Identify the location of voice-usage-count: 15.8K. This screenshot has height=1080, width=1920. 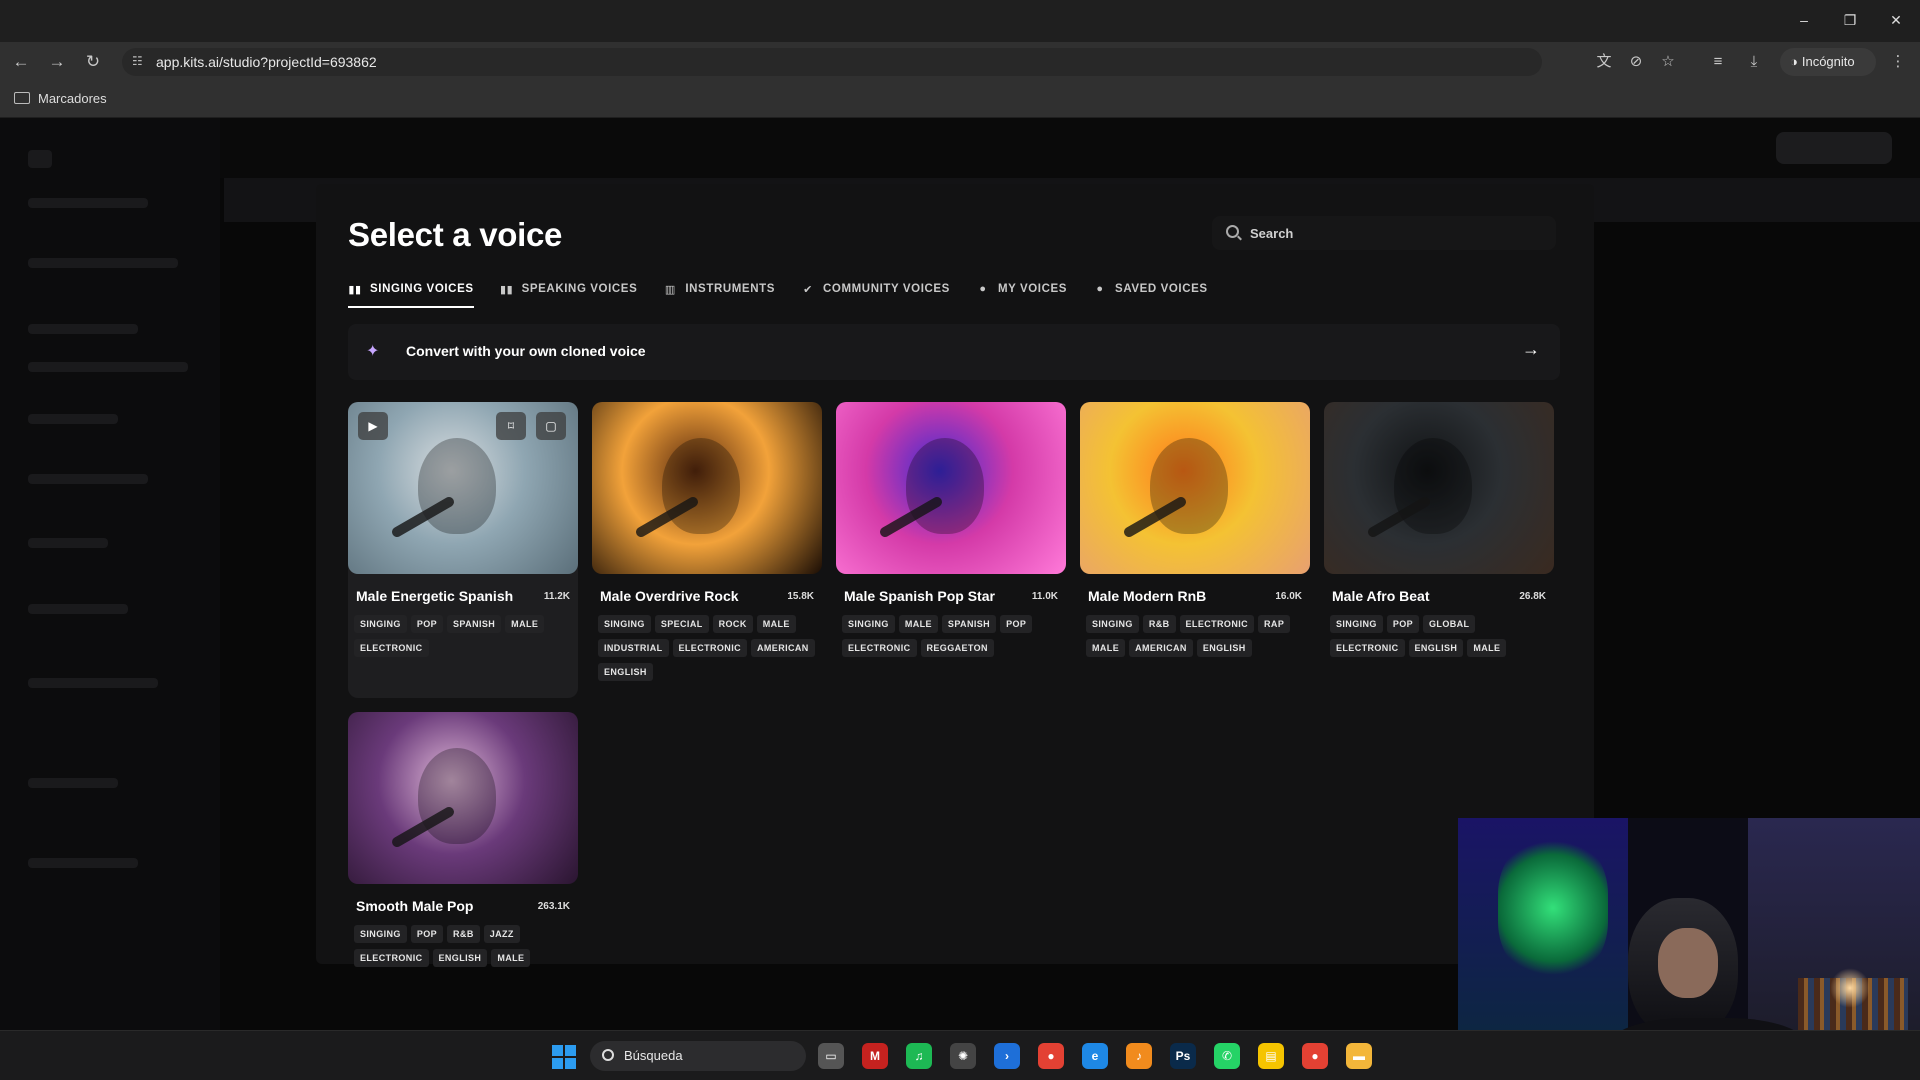
(800, 596).